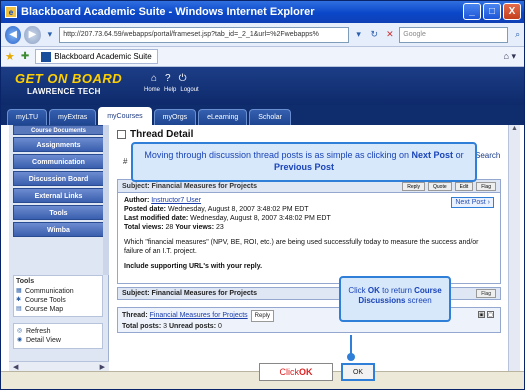 The width and height of the screenshot is (525, 390). What do you see at coordinates (270, 117) in the screenshot?
I see `tab-scholar: Scholar` at bounding box center [270, 117].